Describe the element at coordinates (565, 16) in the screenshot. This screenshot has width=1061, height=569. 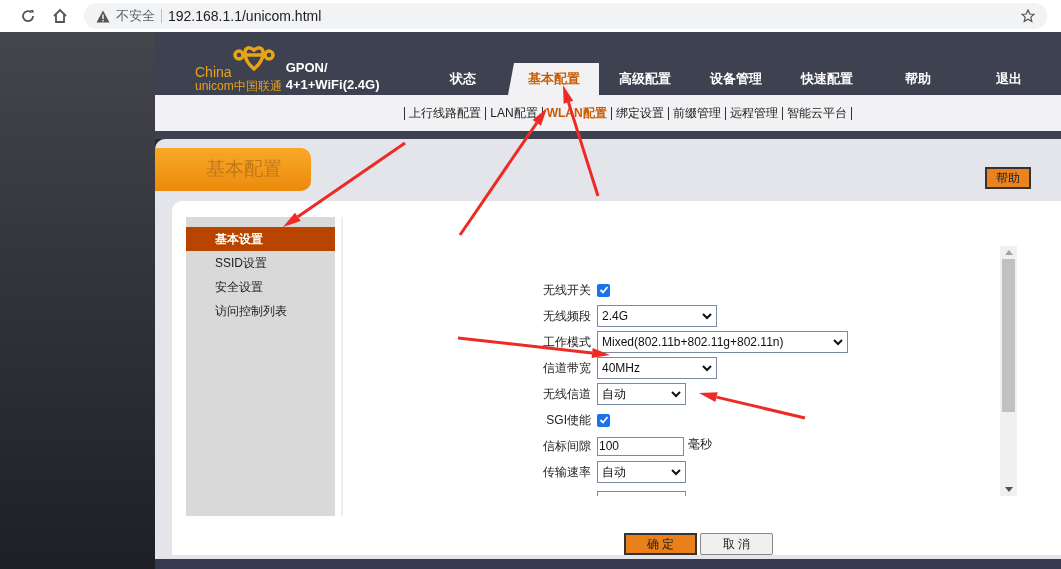
I see `address-bar: 不安全 192.168.1.1/unicom.html` at that location.